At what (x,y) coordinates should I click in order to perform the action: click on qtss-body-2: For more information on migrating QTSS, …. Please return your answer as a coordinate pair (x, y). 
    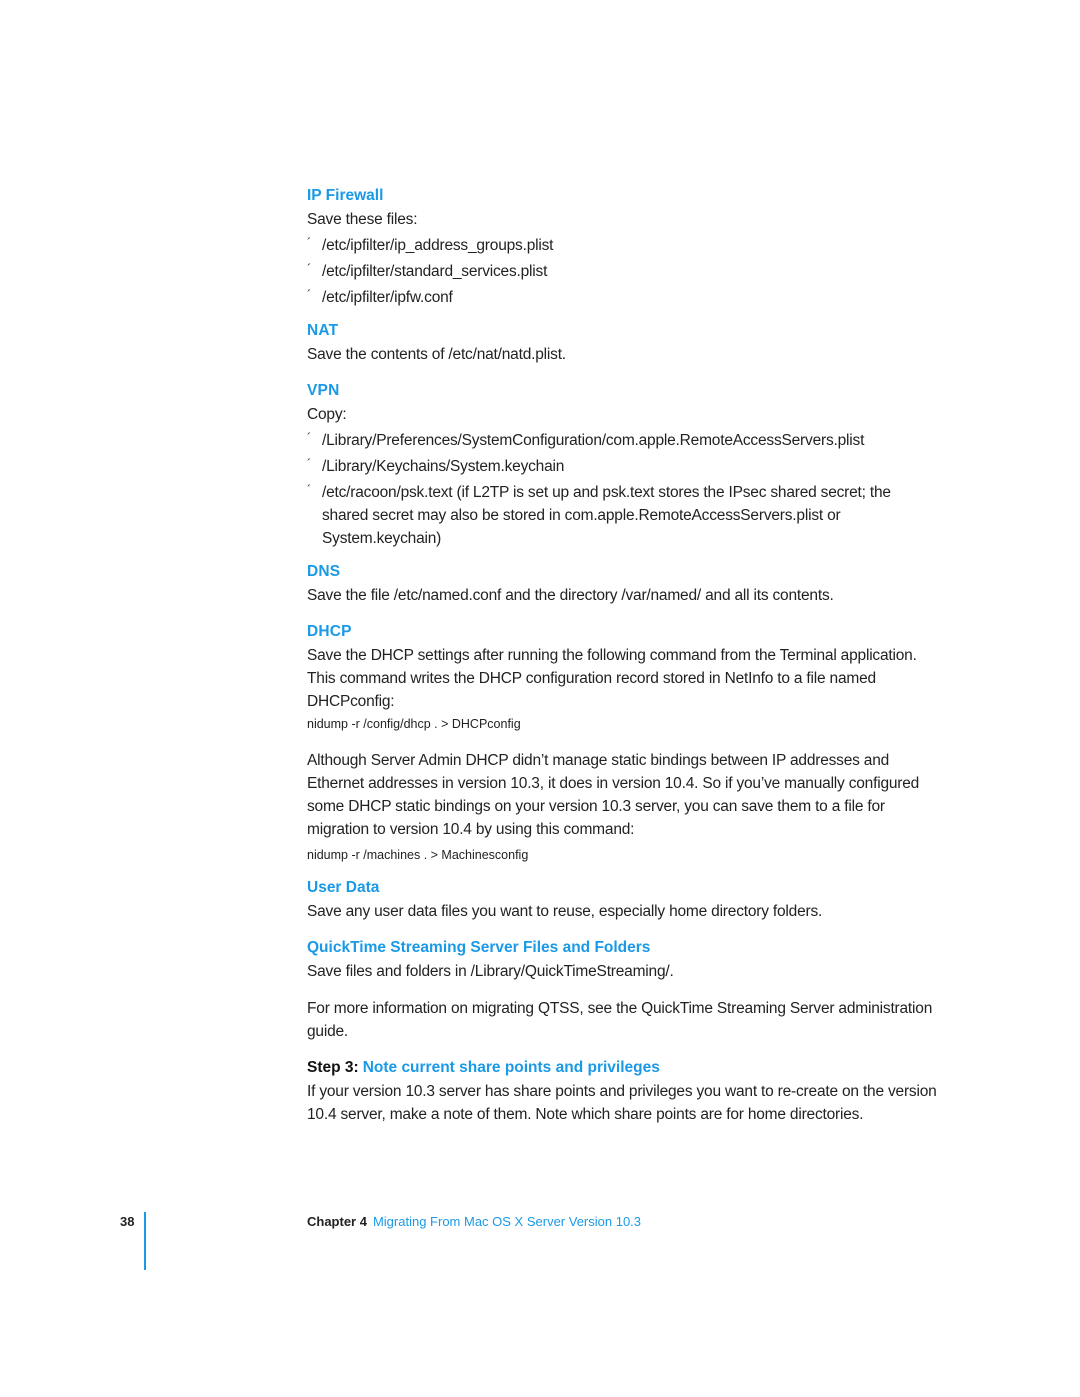
    Looking at the image, I should click on (620, 1020).